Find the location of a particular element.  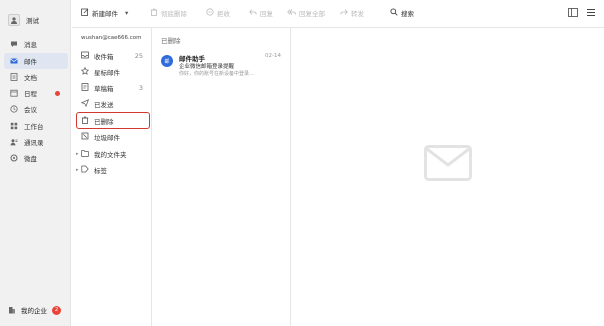

folder-label: 收件箱 is located at coordinates (104, 56).